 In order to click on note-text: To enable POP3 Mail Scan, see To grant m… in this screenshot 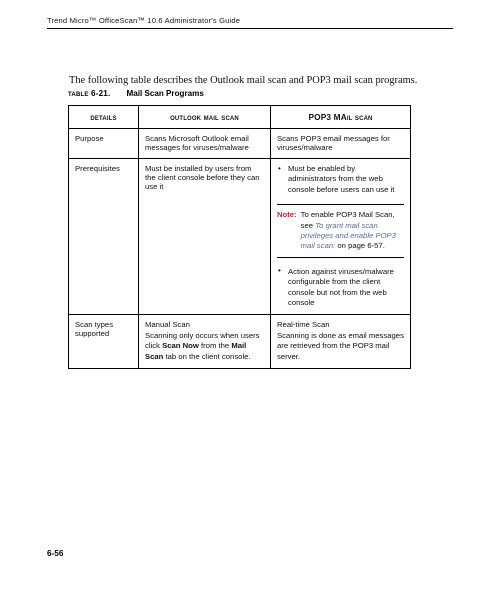, I will do `click(352, 231)`.